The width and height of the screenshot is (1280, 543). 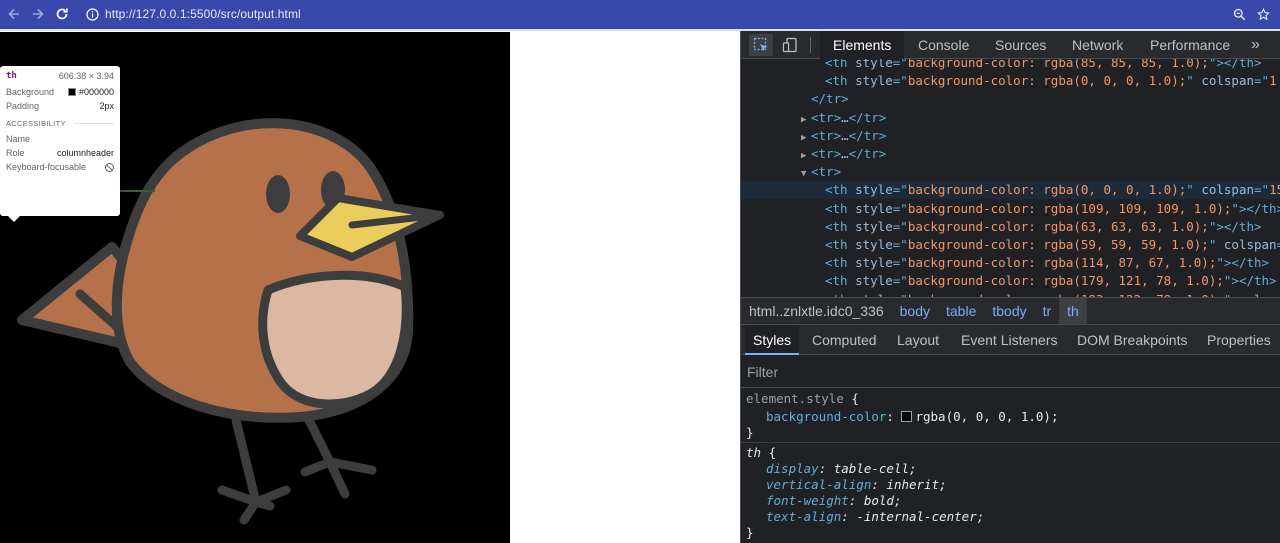 What do you see at coordinates (106, 106) in the screenshot?
I see `tooltip-padding-value: 2px` at bounding box center [106, 106].